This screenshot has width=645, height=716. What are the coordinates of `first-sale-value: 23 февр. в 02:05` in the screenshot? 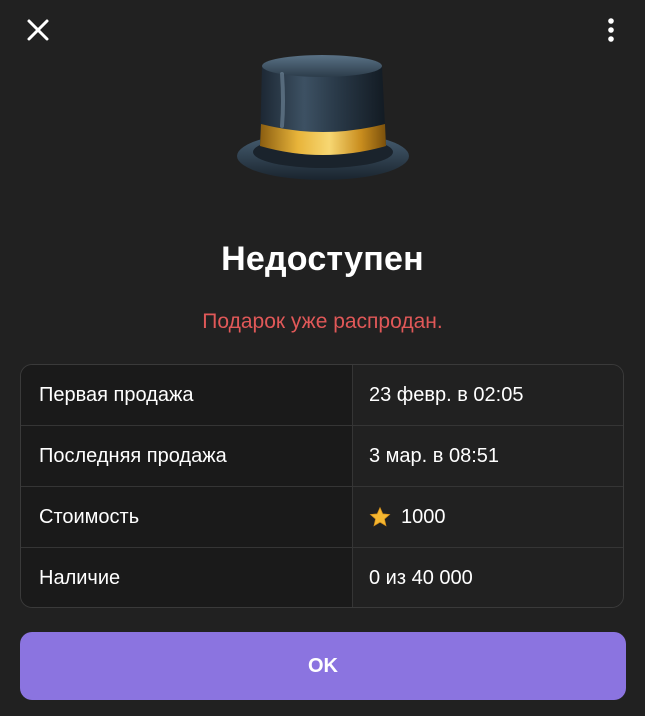 It's located at (488, 395).